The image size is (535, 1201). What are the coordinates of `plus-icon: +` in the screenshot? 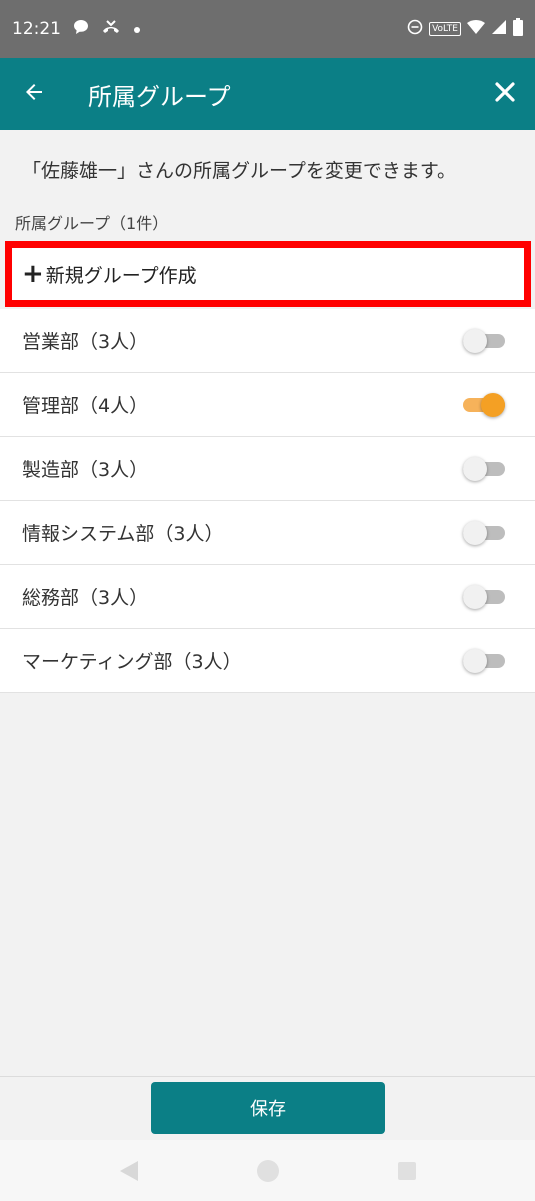 It's located at (33, 274).